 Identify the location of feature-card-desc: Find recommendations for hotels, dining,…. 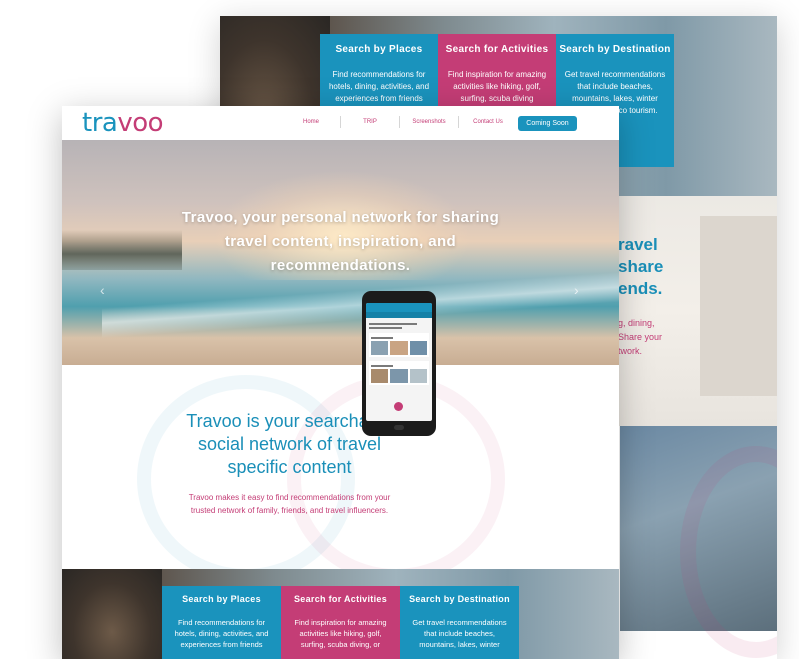
(221, 633).